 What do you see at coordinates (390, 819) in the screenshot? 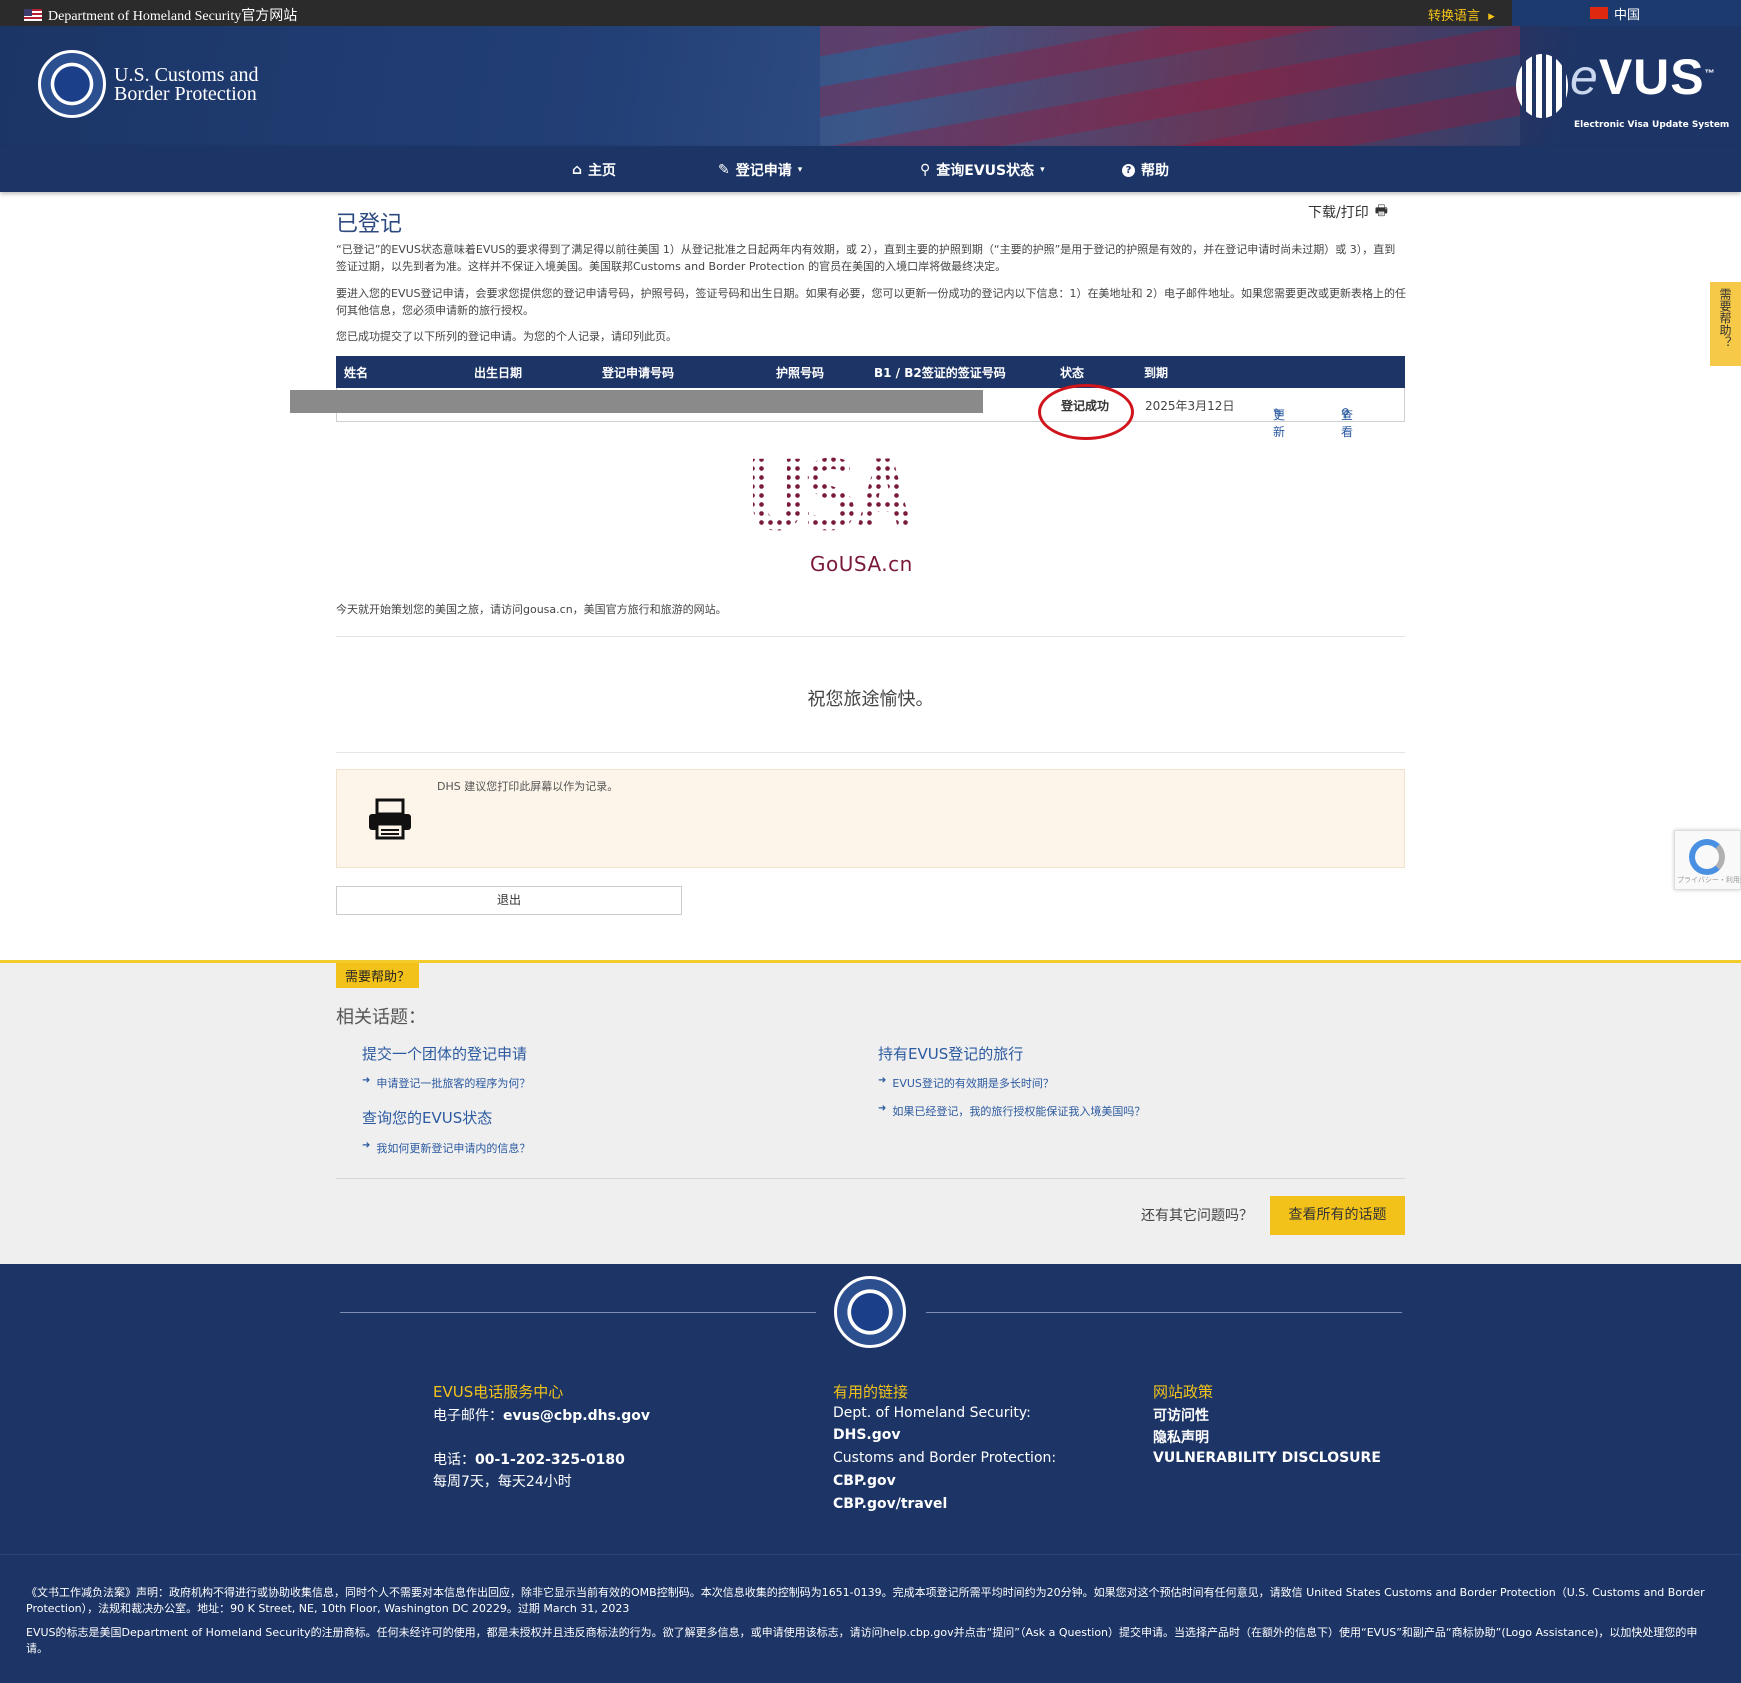
I see `printer-icon` at bounding box center [390, 819].